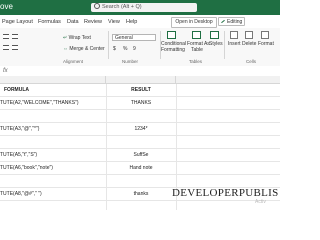  I want to click on merge-center-button: ⇔ Merge & Center, so click(84, 49).